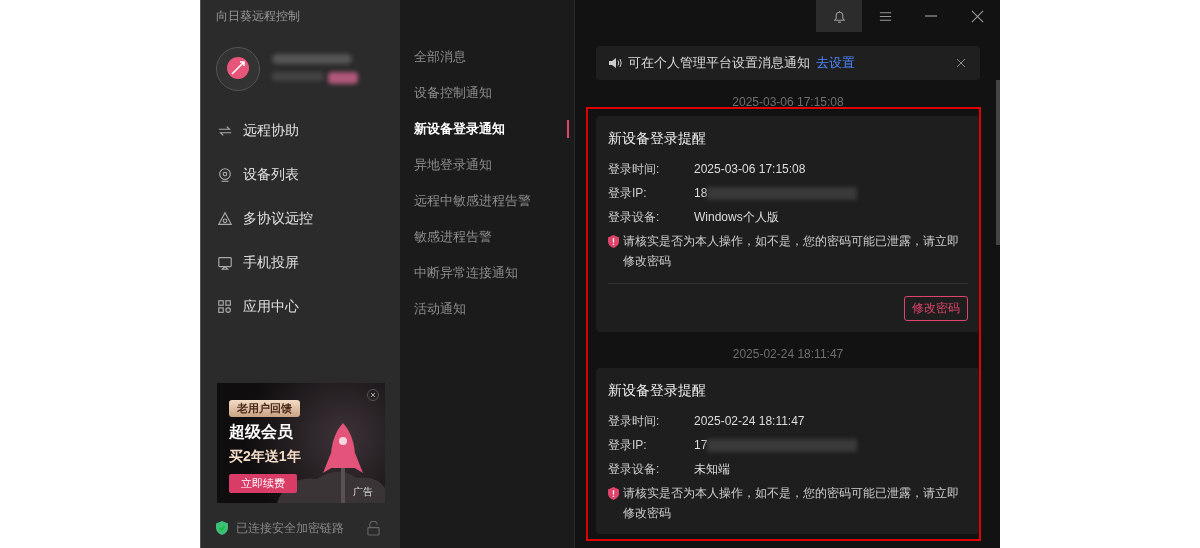 Image resolution: width=1200 pixels, height=548 pixels. Describe the element at coordinates (736, 217) in the screenshot. I see `field-value: Windows个人版` at that location.